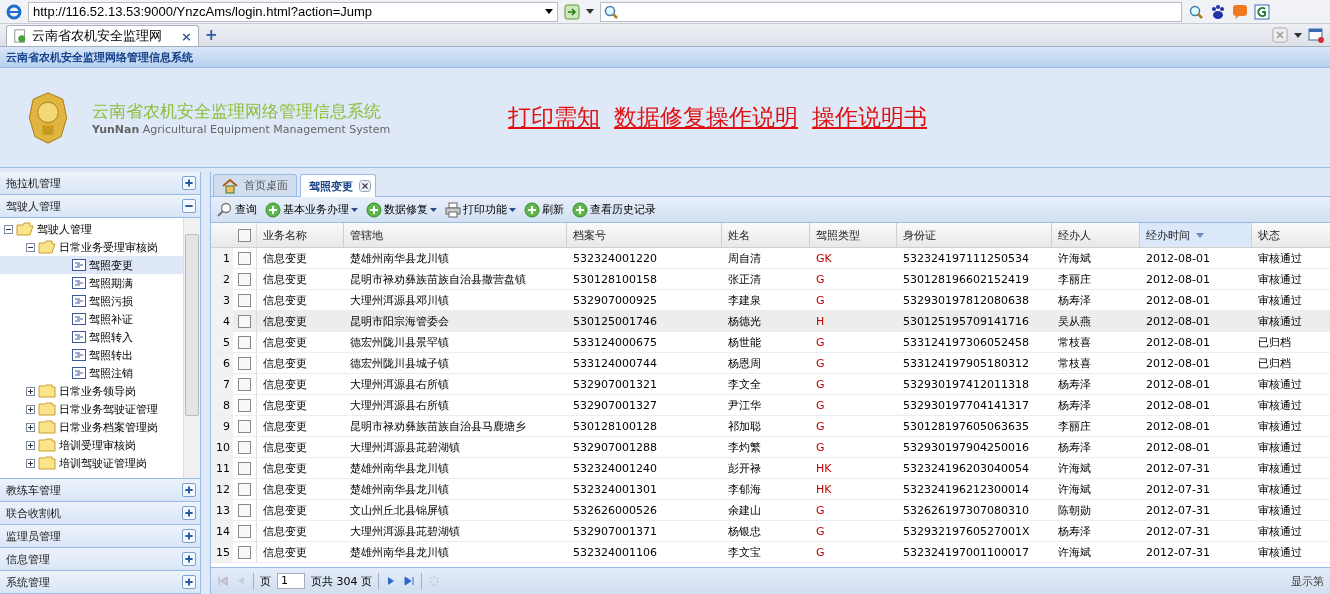  What do you see at coordinates (1316, 35) in the screenshot?
I see `window-icon` at bounding box center [1316, 35].